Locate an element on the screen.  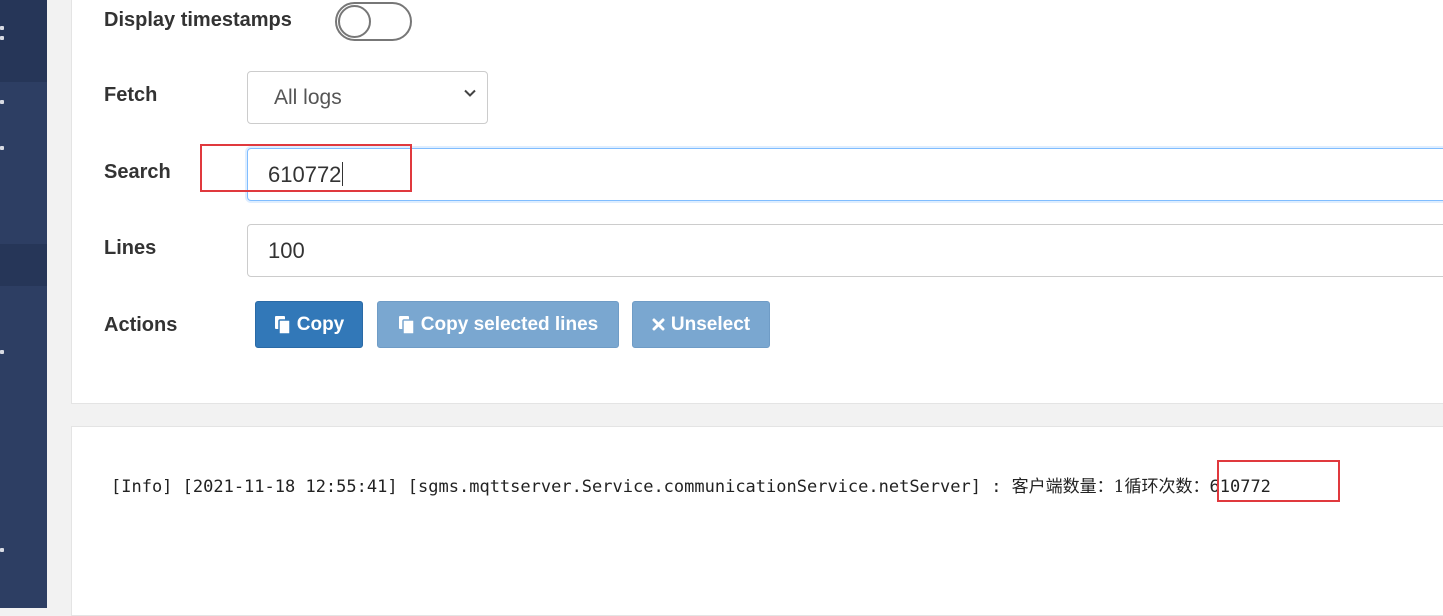
search-input: 610772 is located at coordinates (845, 174).